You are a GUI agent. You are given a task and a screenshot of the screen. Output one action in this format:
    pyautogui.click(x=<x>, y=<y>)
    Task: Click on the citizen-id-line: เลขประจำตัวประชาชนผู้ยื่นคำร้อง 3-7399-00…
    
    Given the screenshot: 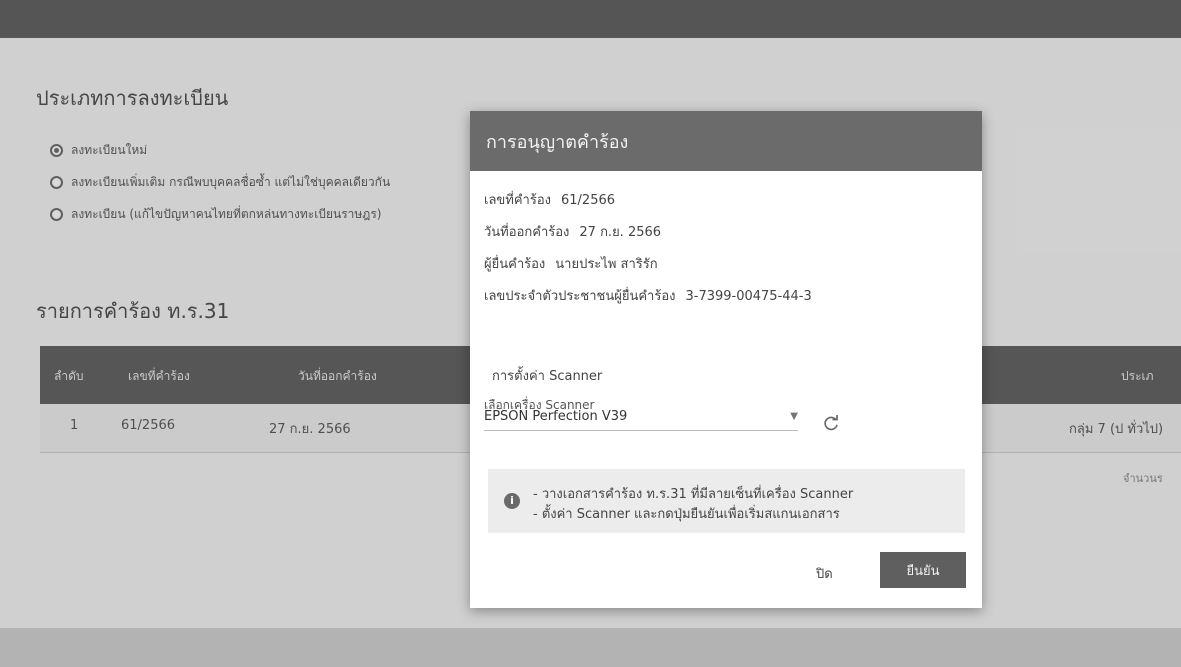 What is the action you would take?
    pyautogui.click(x=648, y=295)
    